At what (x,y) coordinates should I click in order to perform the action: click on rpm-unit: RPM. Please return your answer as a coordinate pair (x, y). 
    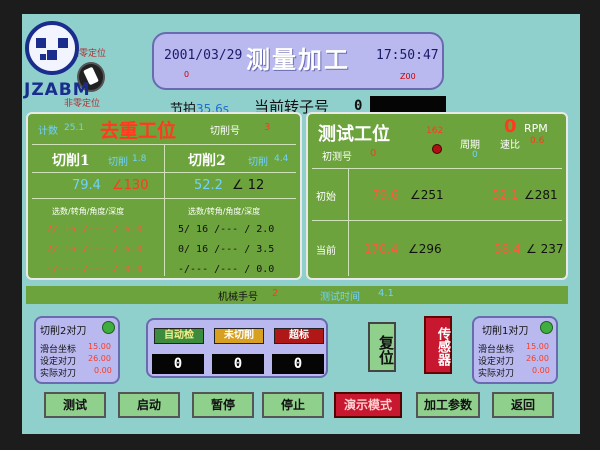
    Looking at the image, I should click on (536, 128).